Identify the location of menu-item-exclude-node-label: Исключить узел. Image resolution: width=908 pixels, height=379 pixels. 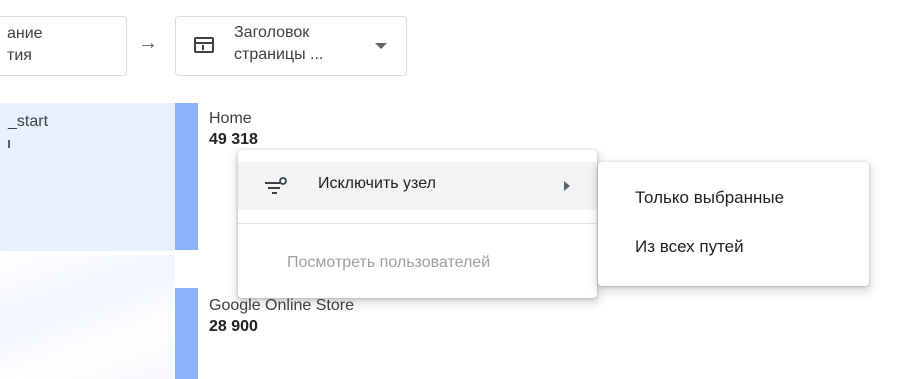
(377, 183).